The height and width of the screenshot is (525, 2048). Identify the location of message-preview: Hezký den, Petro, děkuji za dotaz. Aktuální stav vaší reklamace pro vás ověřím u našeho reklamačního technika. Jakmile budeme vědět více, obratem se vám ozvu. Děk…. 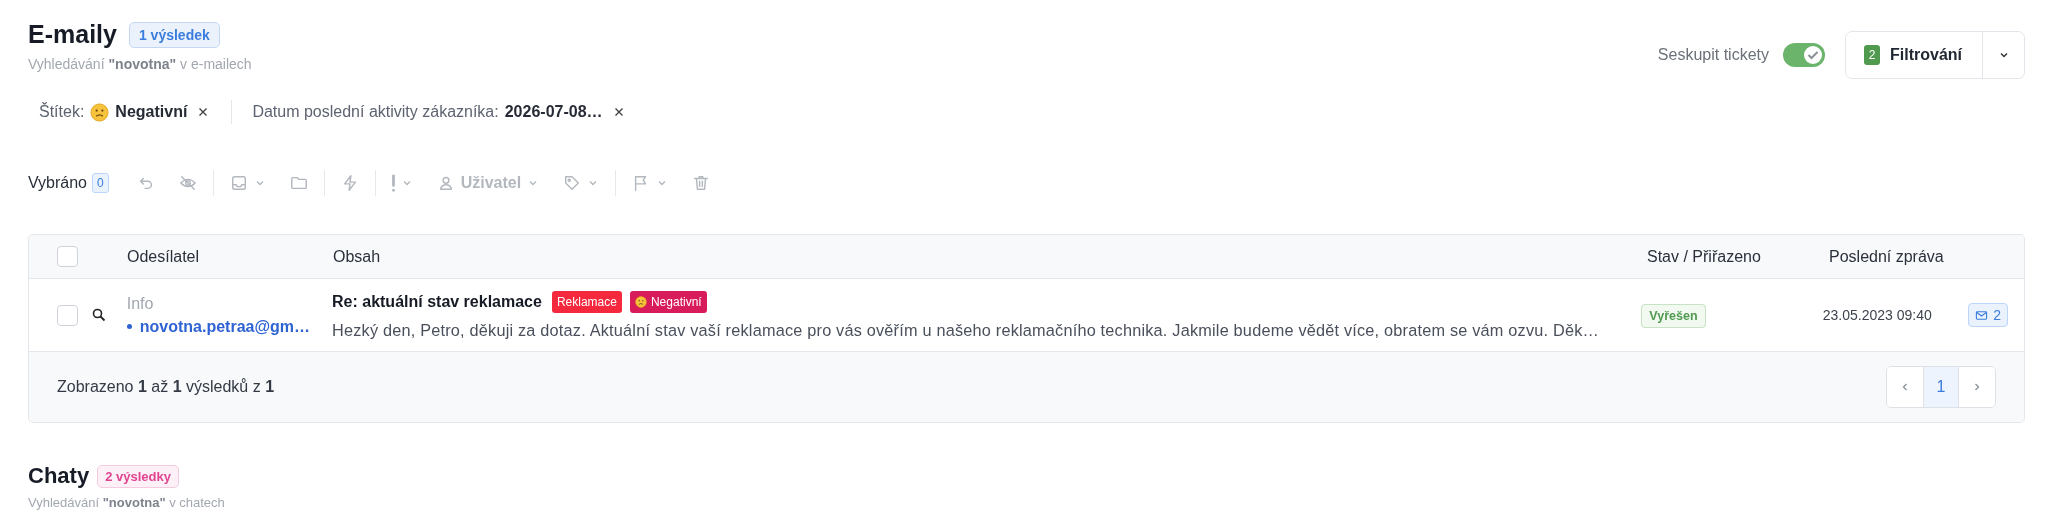
(966, 330).